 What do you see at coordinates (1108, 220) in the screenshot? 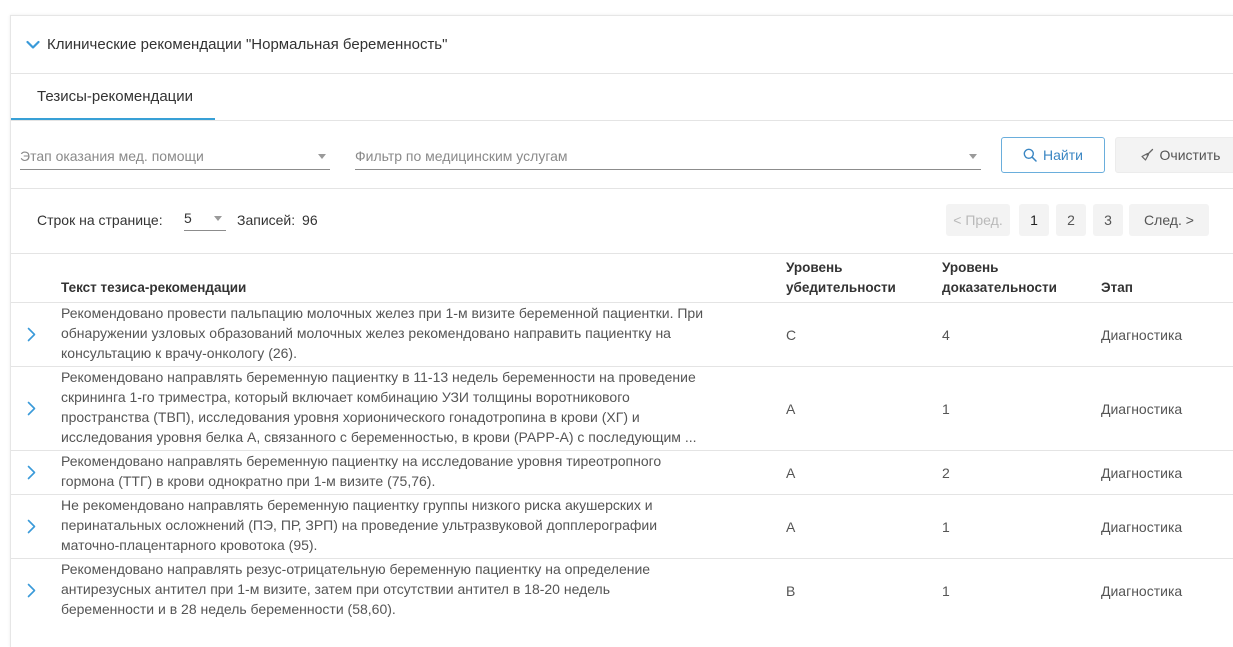
I see `page-3-button: 3` at bounding box center [1108, 220].